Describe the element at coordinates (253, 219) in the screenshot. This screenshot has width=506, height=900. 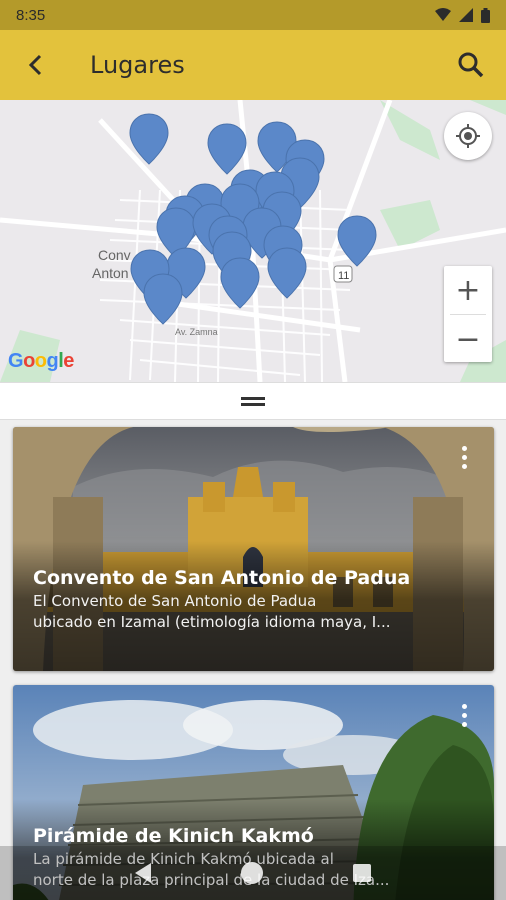
I see `place-markers` at that location.